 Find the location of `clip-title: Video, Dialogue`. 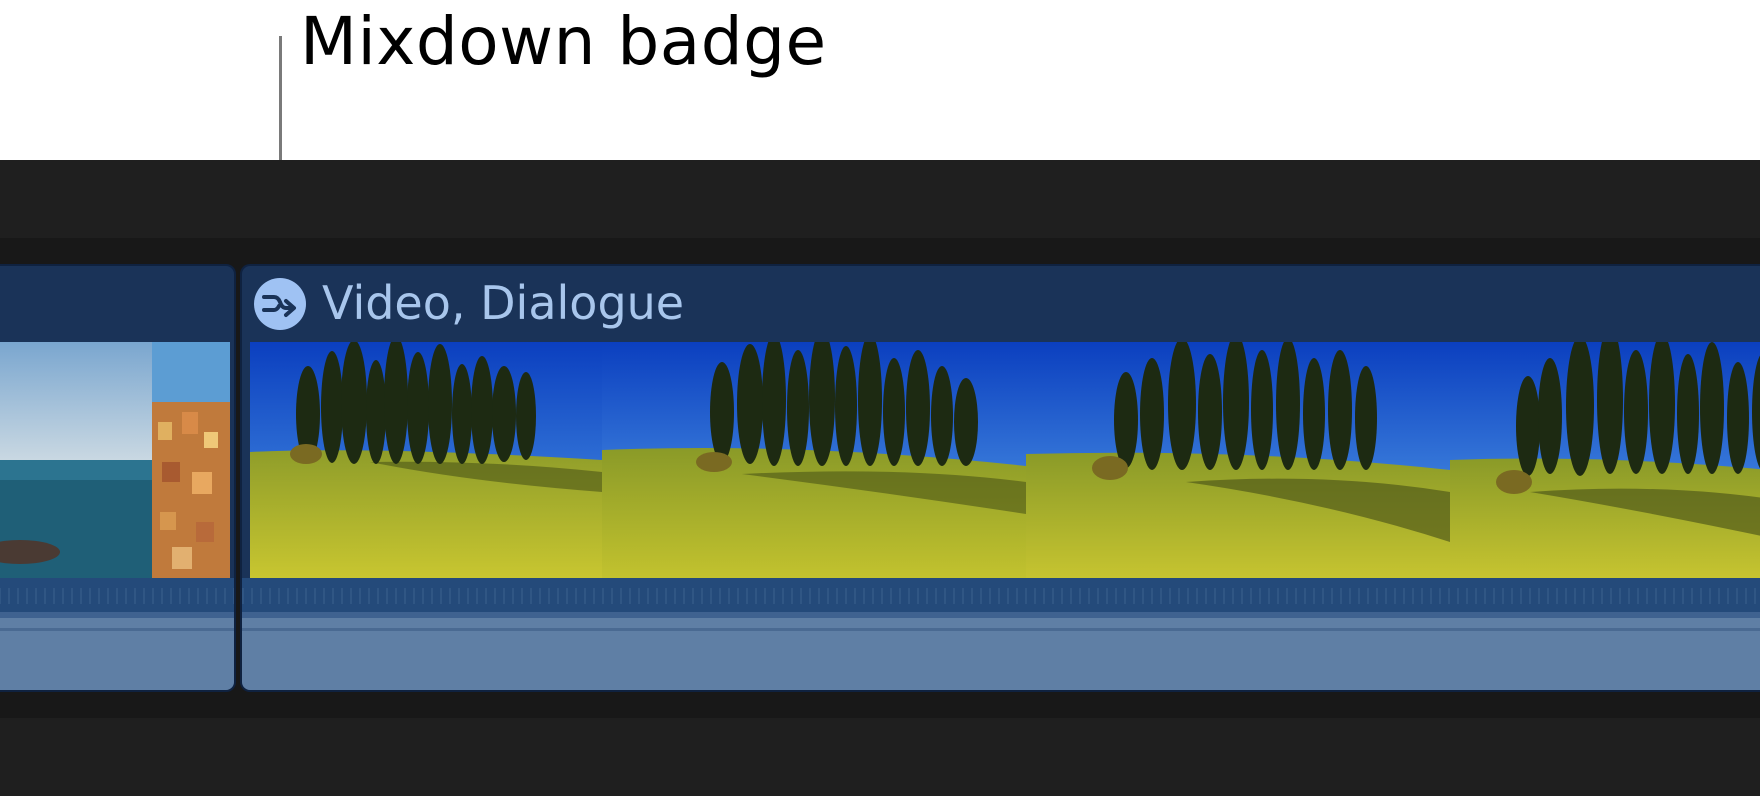

clip-title: Video, Dialogue is located at coordinates (503, 303).